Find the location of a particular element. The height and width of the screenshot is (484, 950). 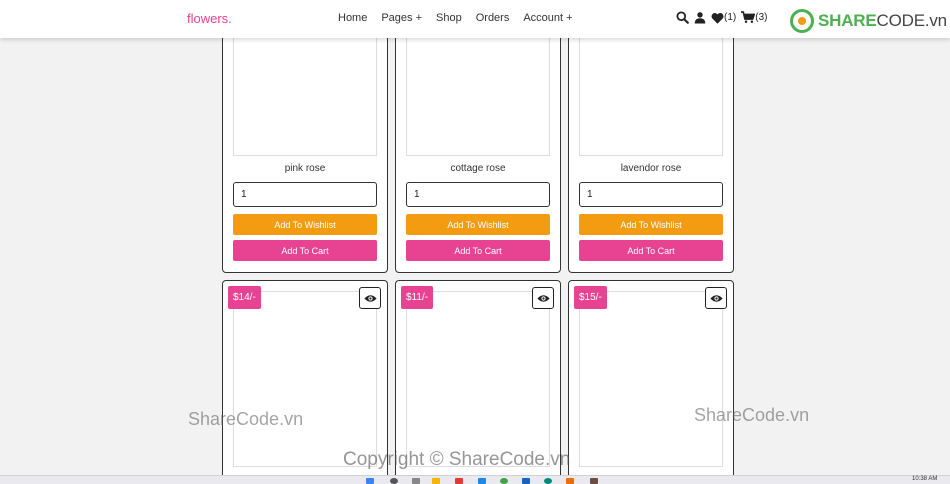

os-taskbar: 10:38 AM is located at coordinates (475, 479).